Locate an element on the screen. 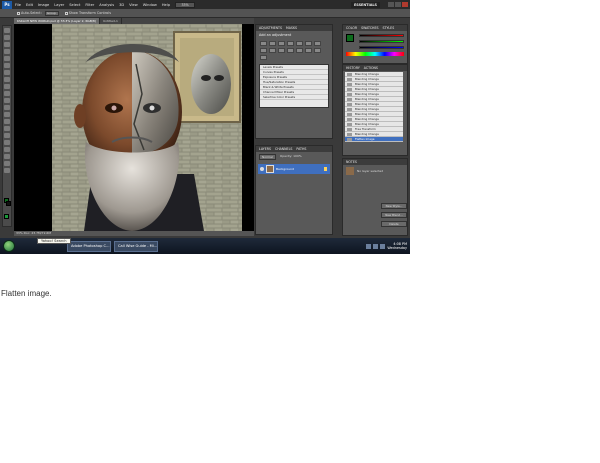 Image resolution: width=600 pixels, height=463 pixels. invert-icon is located at coordinates (290, 50).